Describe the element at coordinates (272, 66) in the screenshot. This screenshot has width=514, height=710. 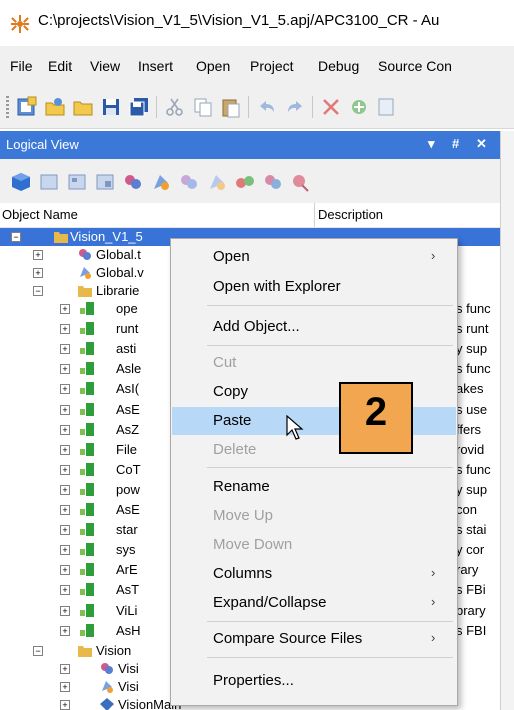
I see `menu-project: Project` at that location.